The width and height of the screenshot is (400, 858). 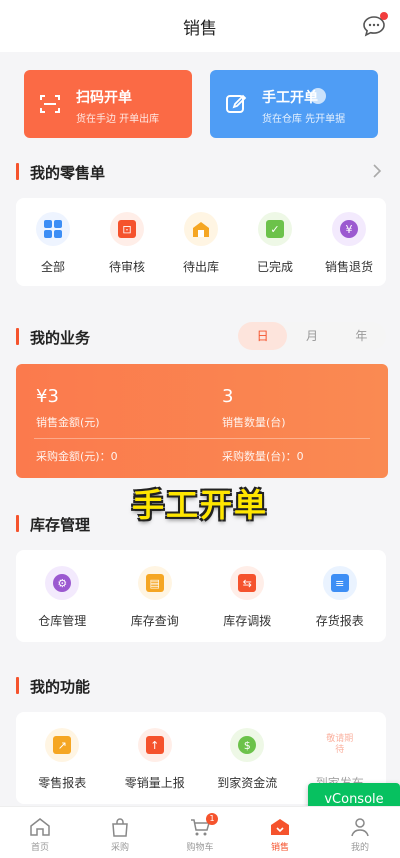 What do you see at coordinates (62, 745) in the screenshot?
I see `chart-icon: ↗` at bounding box center [62, 745].